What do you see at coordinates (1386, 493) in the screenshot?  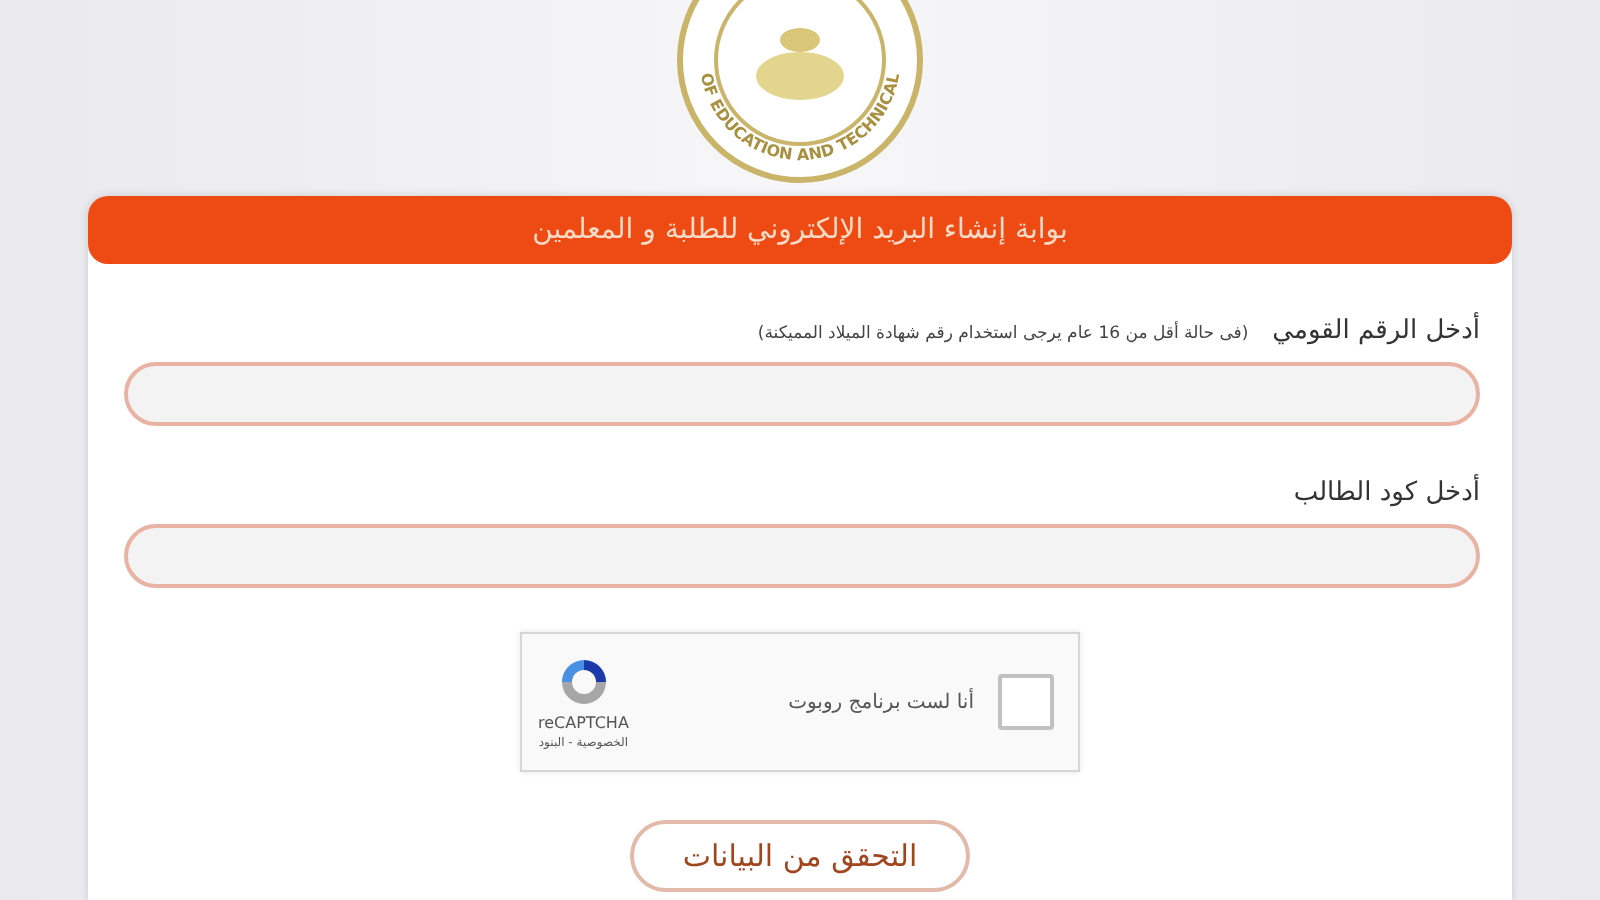 I see `field-label: أدخل كود الطالب` at bounding box center [1386, 493].